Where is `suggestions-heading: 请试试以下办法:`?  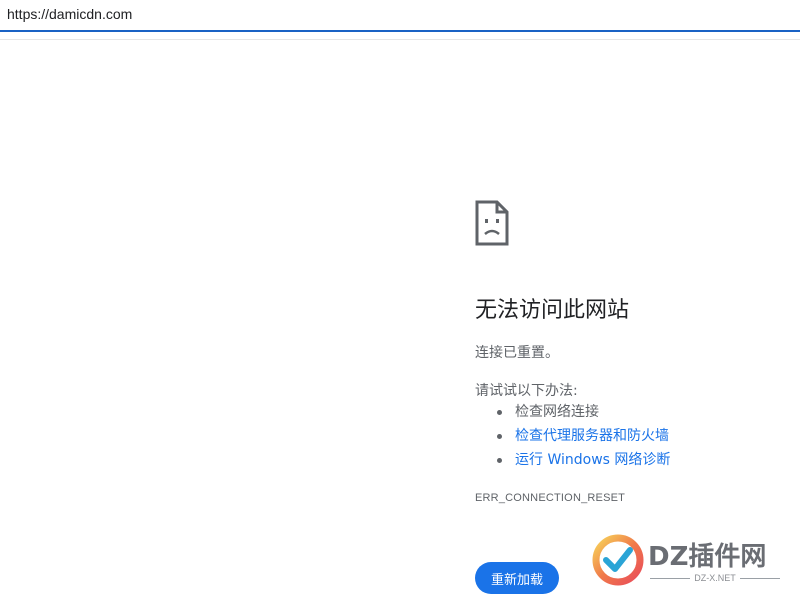
suggestions-heading: 请试试以下办法: is located at coordinates (526, 391).